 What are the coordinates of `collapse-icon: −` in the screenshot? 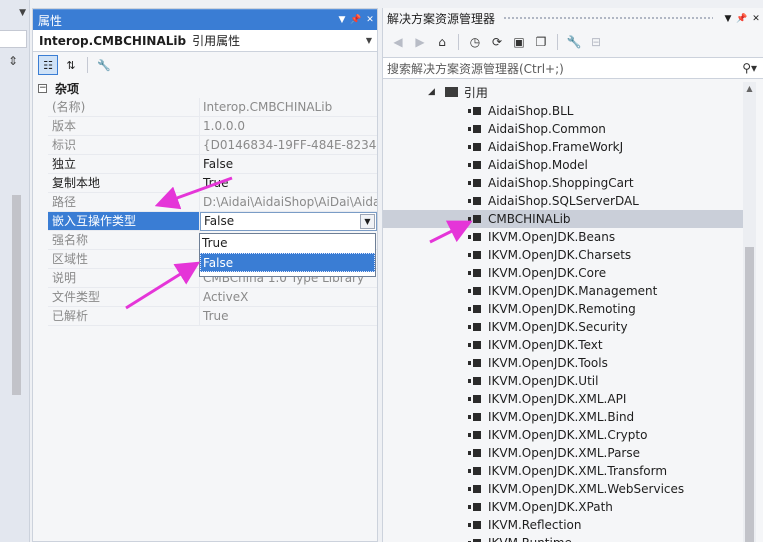 It's located at (42, 88).